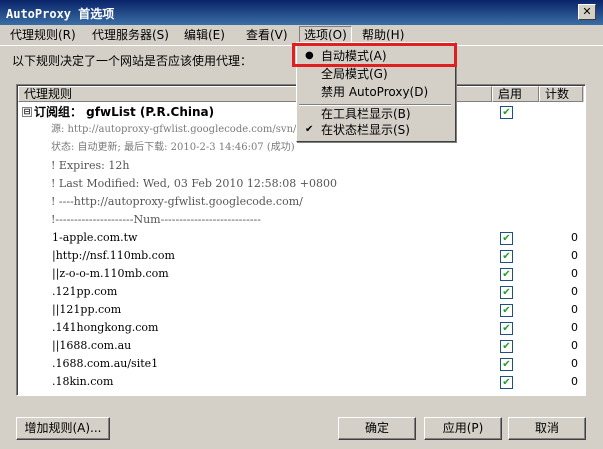 The image size is (603, 449). What do you see at coordinates (463, 428) in the screenshot?
I see `apply-button: 应用(P)` at bounding box center [463, 428].